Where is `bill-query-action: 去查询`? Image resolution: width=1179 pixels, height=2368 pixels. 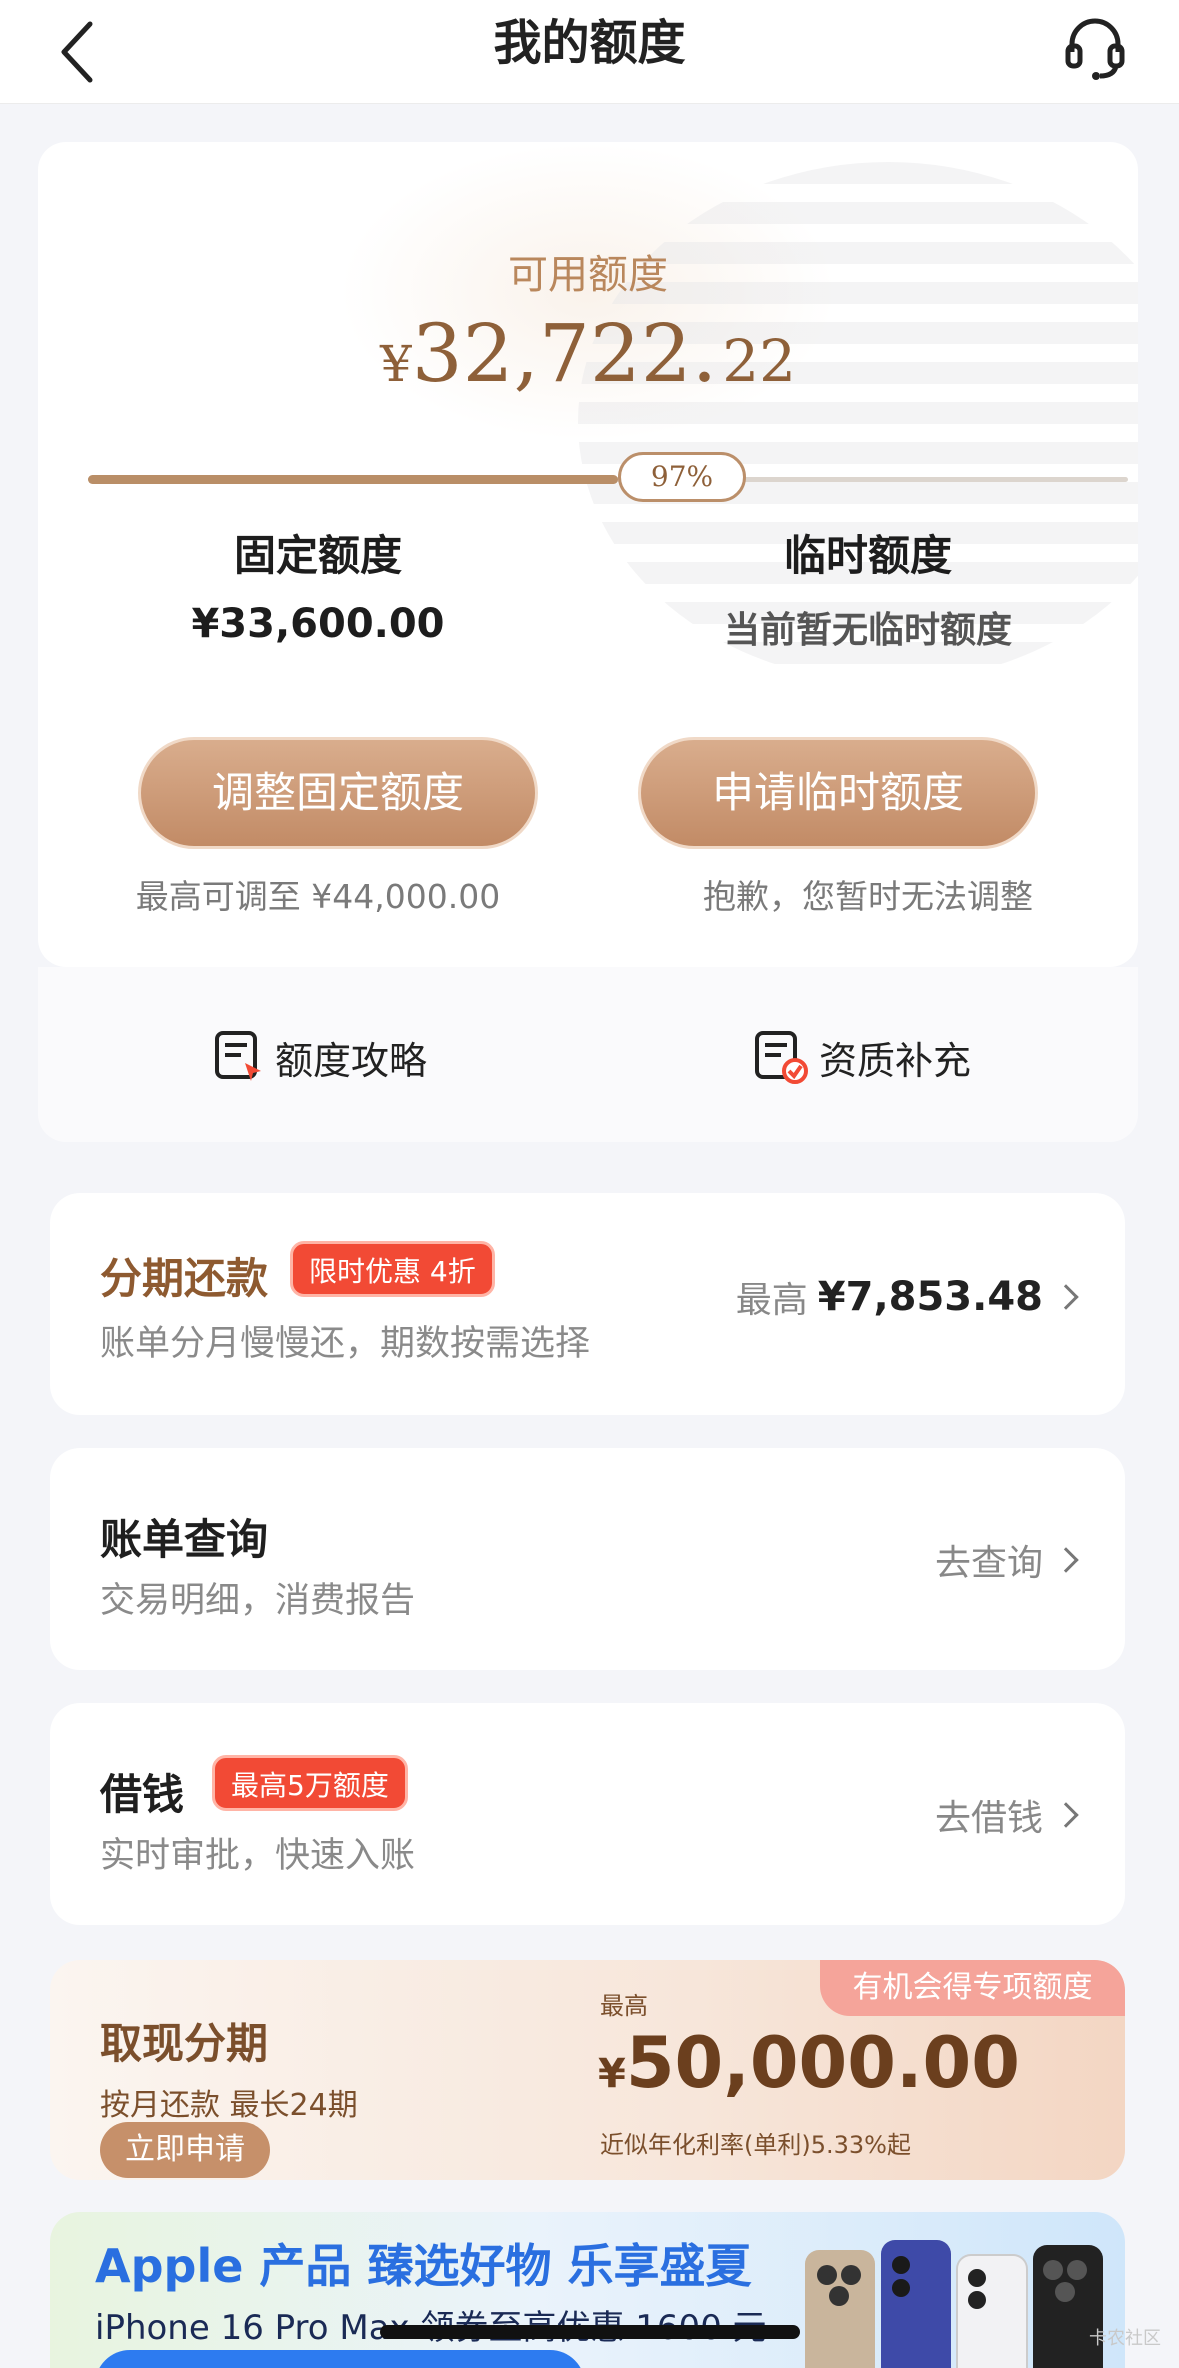
bill-query-action: 去查询 is located at coordinates (1006, 1560).